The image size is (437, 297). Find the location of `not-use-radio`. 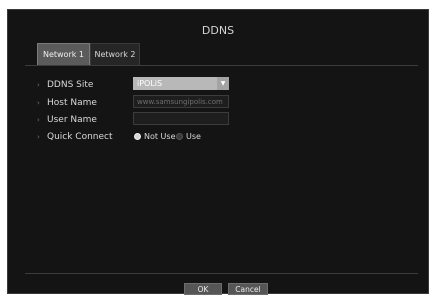

not-use-radio is located at coordinates (137, 136).